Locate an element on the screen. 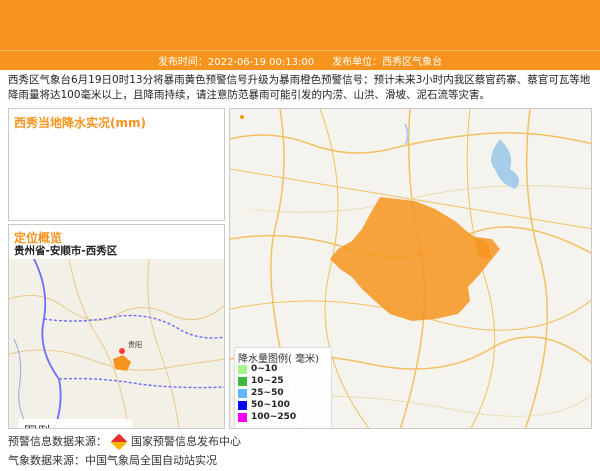 This screenshot has width=600, height=471. publish-unit: 发布单位：西秀区气象台 is located at coordinates (387, 62).